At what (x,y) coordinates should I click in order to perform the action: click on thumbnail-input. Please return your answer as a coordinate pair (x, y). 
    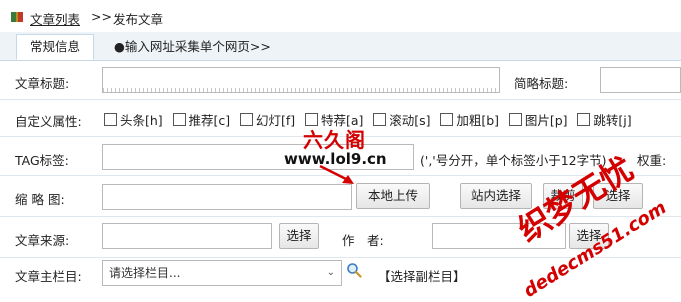
    Looking at the image, I should click on (227, 197).